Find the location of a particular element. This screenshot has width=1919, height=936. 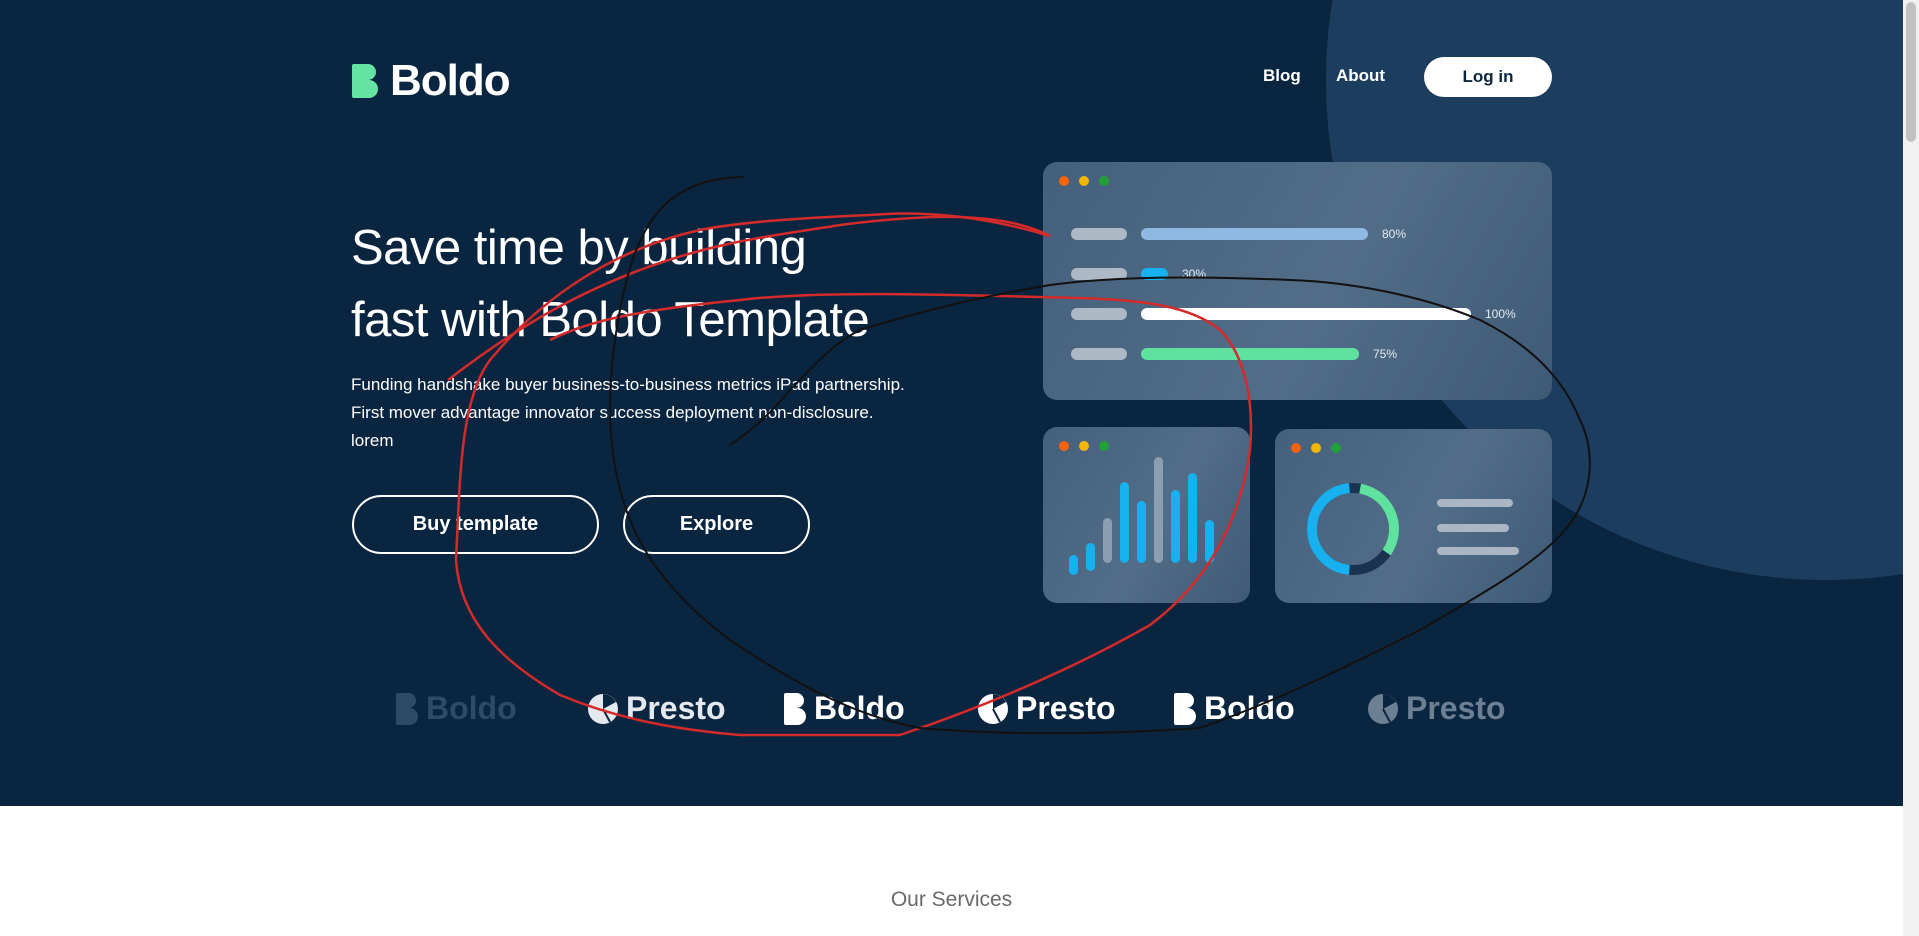

progress-row: 100% is located at coordinates (1293, 314).